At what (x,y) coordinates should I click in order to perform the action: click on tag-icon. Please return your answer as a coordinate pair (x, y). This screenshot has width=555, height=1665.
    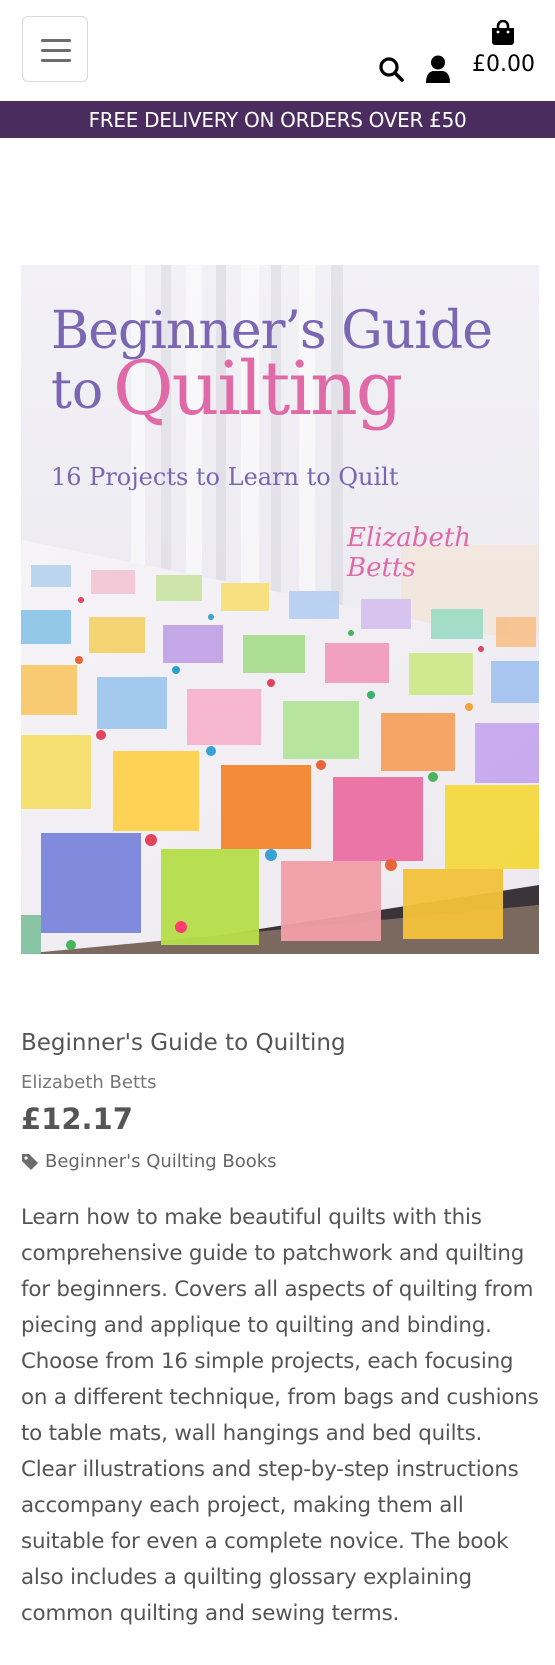
    Looking at the image, I should click on (30, 1161).